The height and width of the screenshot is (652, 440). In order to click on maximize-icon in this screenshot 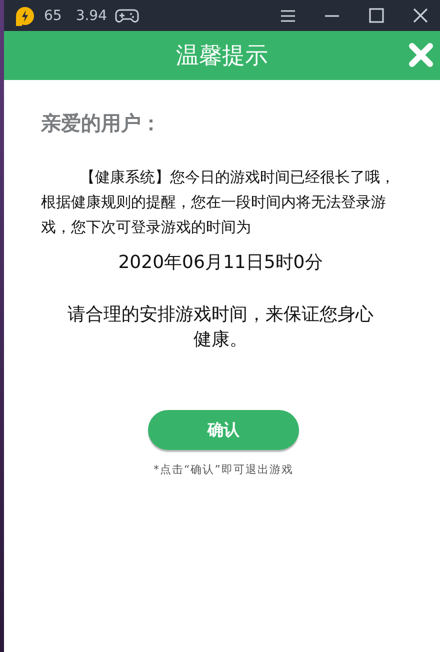, I will do `click(376, 15)`.